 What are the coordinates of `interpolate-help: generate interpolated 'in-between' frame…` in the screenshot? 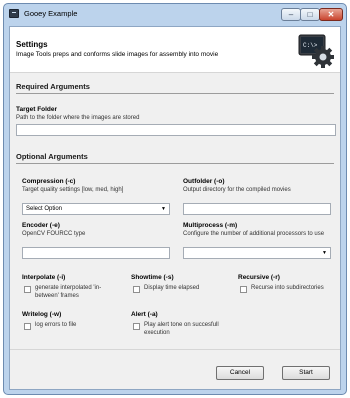 It's located at (68, 292).